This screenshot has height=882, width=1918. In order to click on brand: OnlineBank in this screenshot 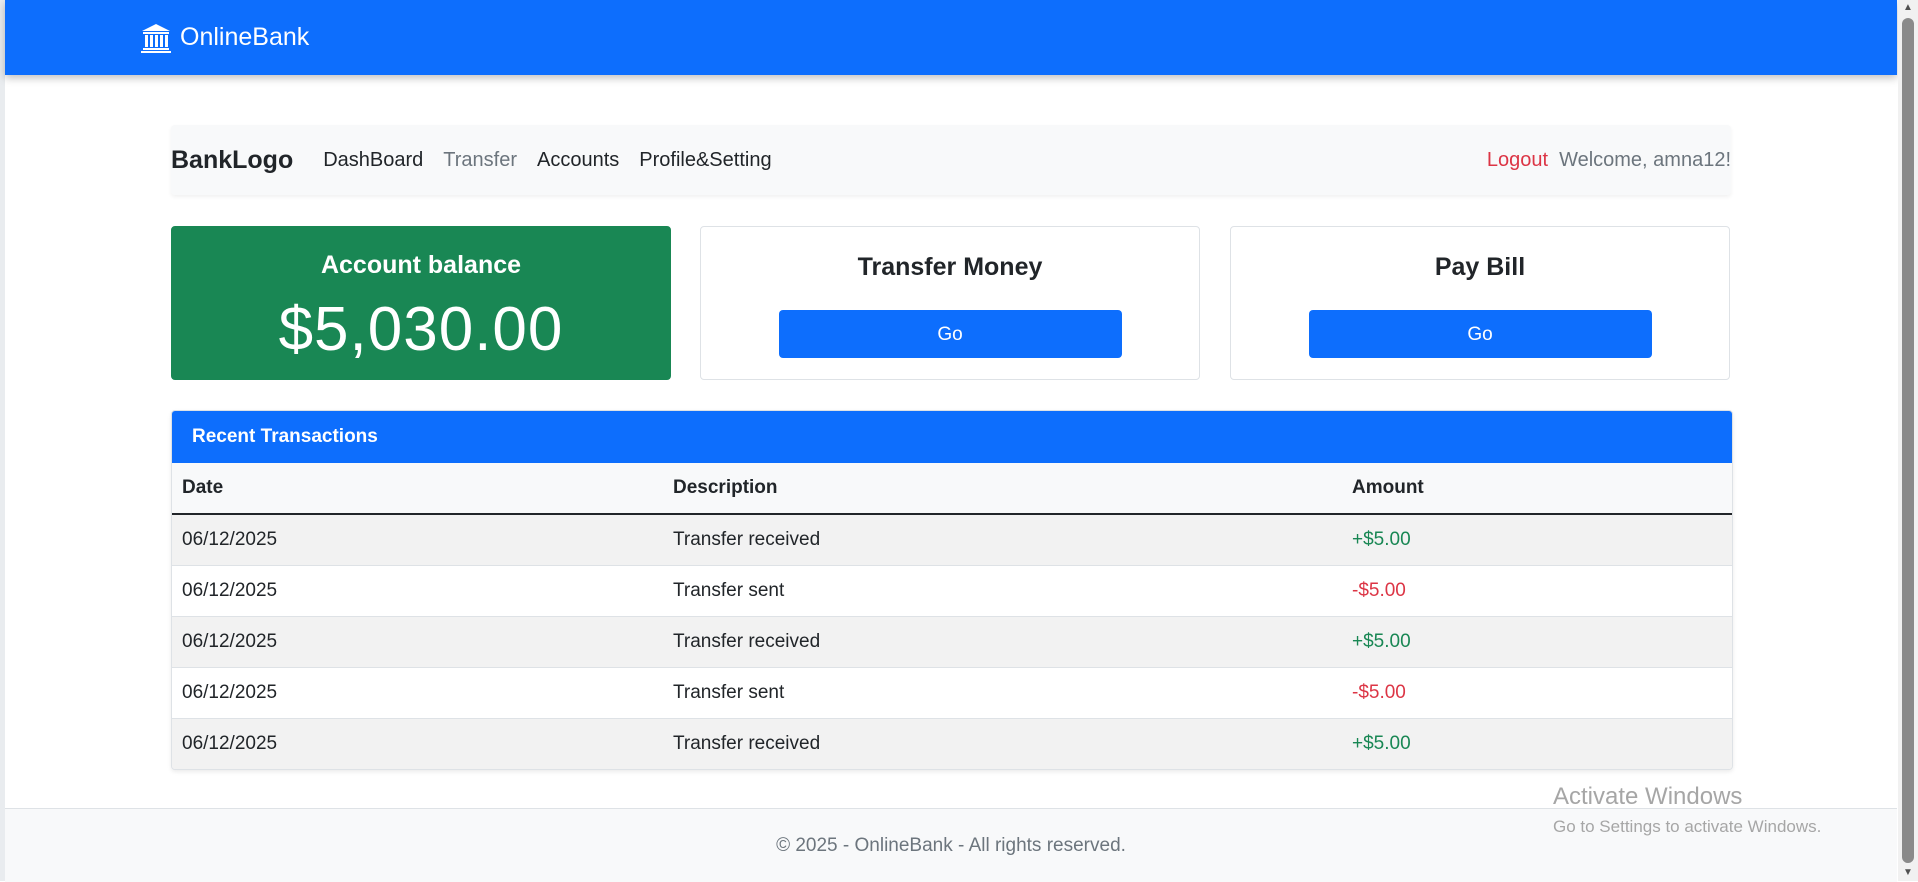, I will do `click(224, 37)`.